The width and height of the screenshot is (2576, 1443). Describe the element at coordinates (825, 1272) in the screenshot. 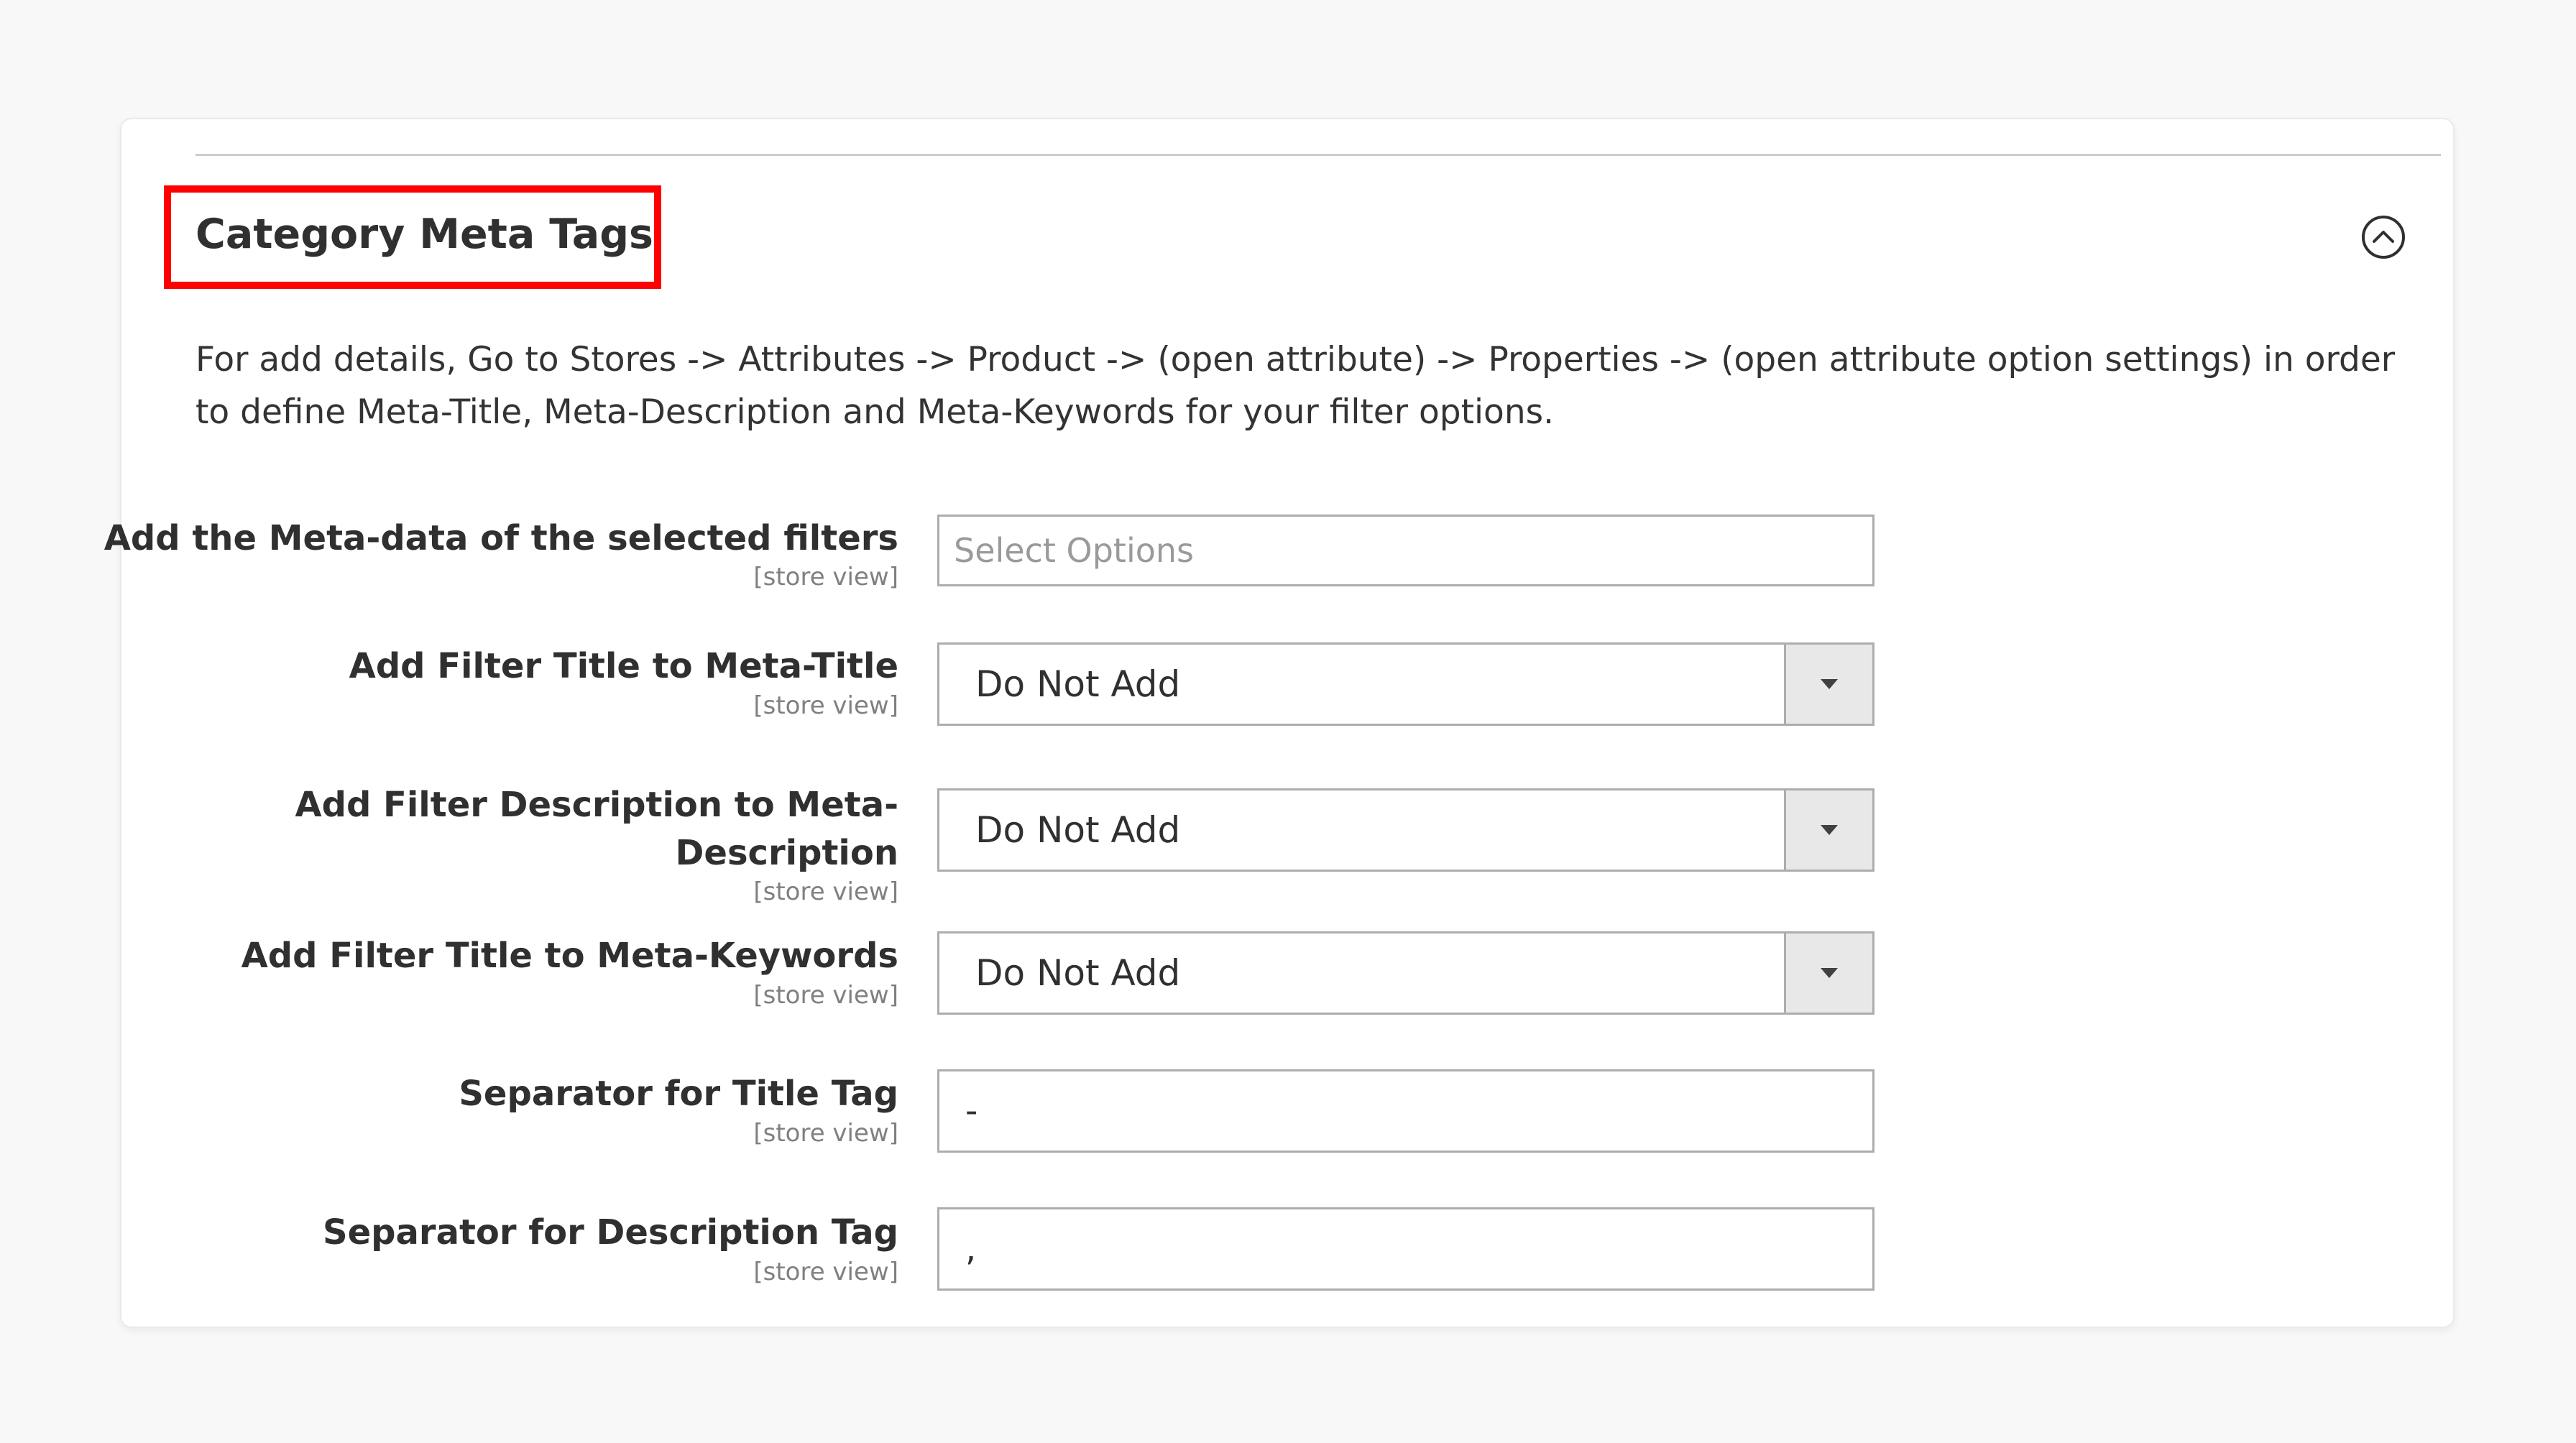

I see `description-separator-scope: [store view]` at that location.